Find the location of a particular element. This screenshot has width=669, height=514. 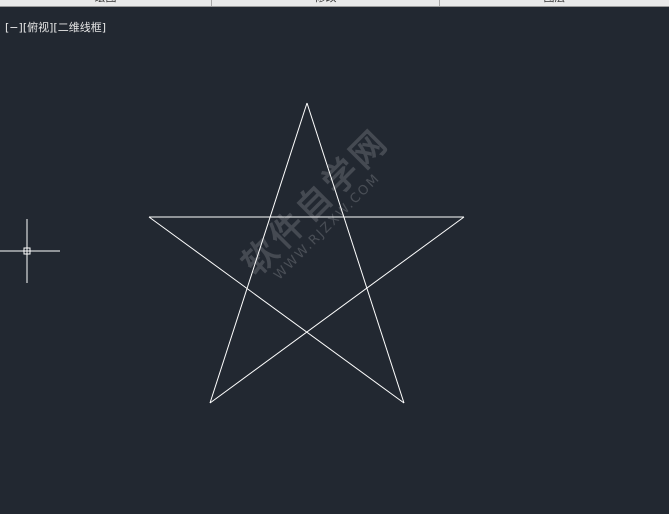

ribbon-panel-layers-label: 图层 is located at coordinates (554, 2).